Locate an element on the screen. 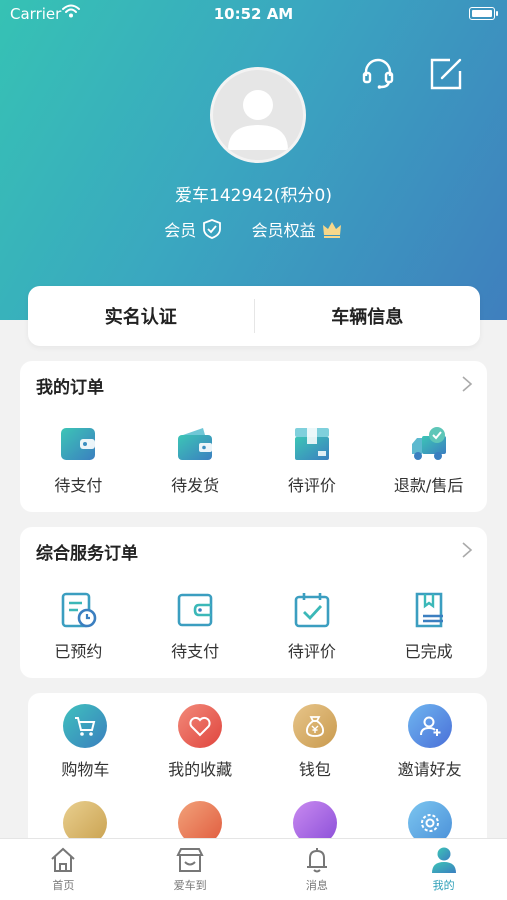 The width and height of the screenshot is (507, 900). order-pending-payment: 待支付 is located at coordinates (78, 460).